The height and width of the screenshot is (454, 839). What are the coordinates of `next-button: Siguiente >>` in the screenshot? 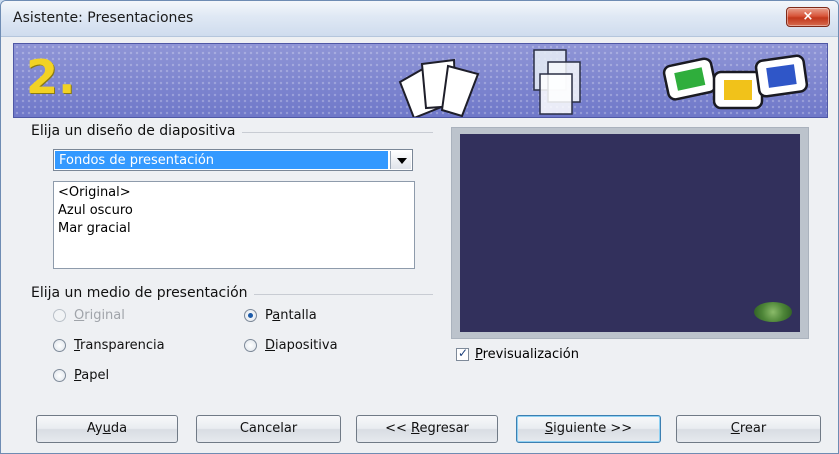 It's located at (588, 429).